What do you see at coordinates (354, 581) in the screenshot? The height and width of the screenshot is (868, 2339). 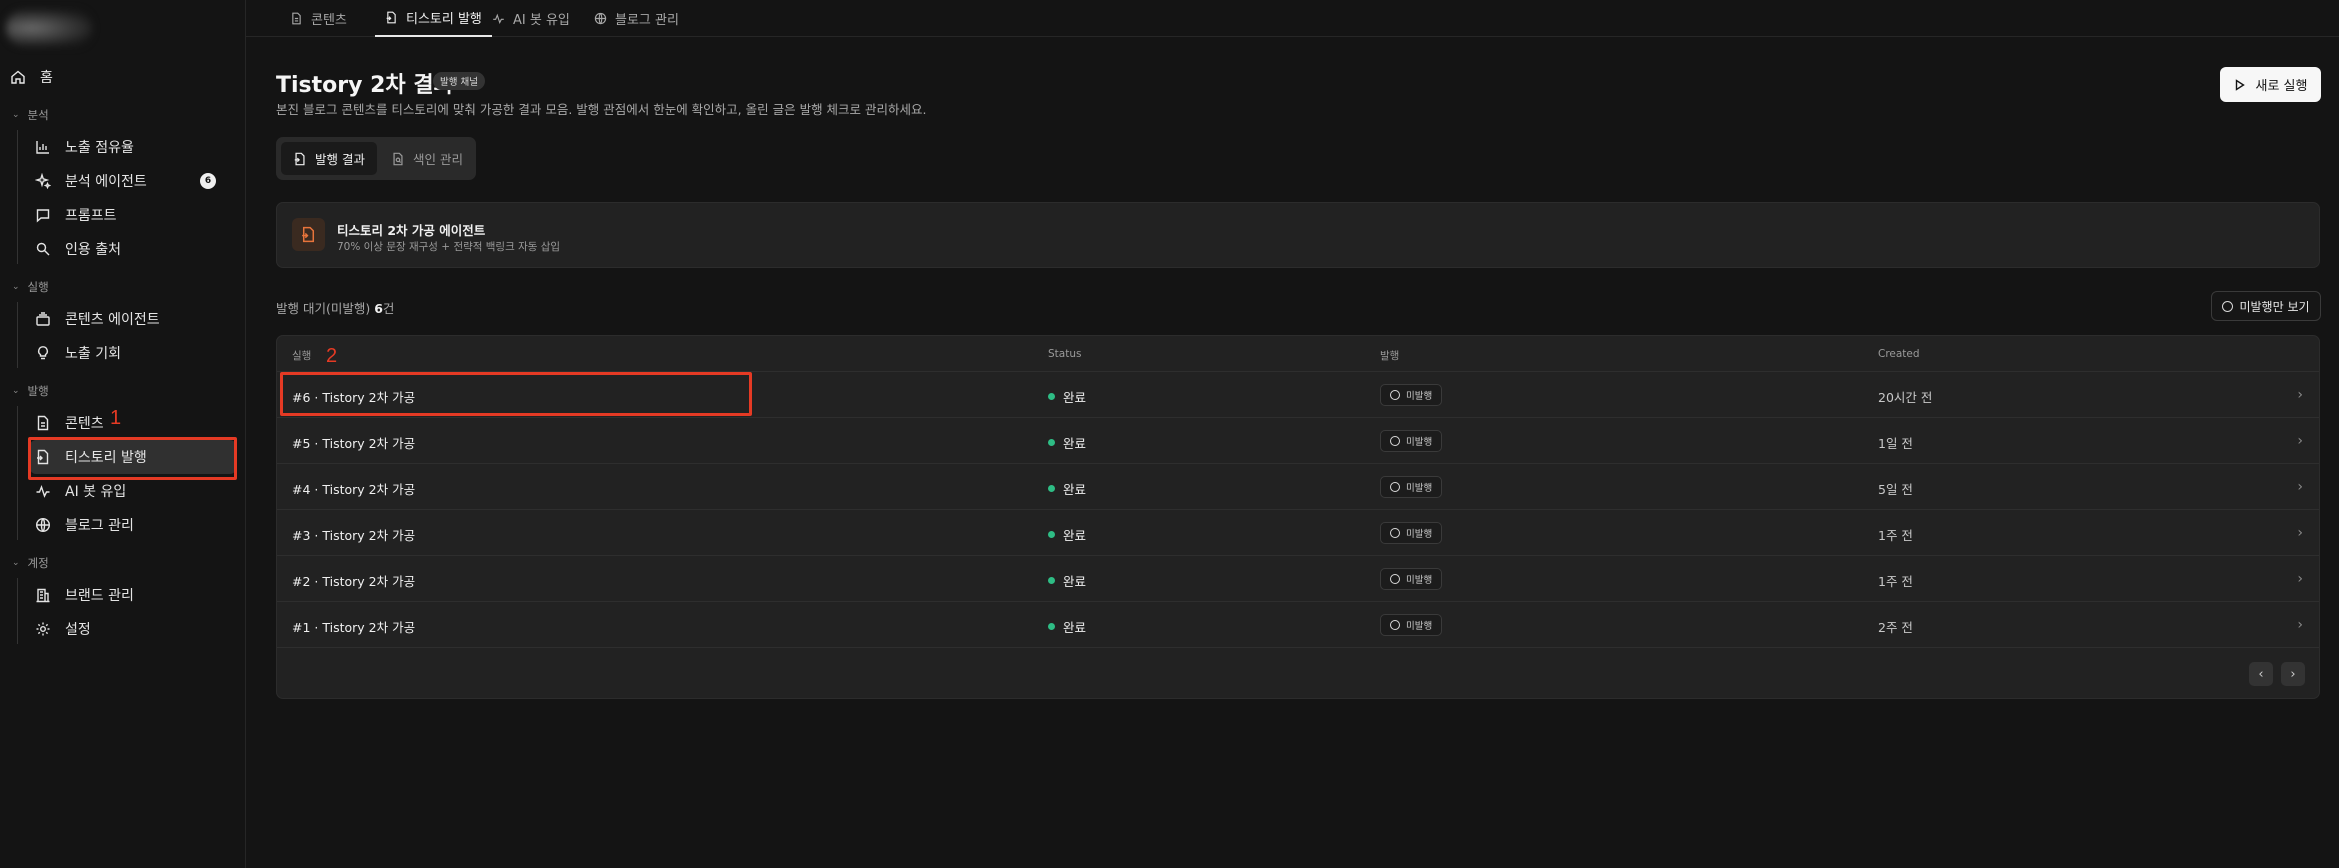 I see `run-name: #2 · Tistory 2차 가공` at bounding box center [354, 581].